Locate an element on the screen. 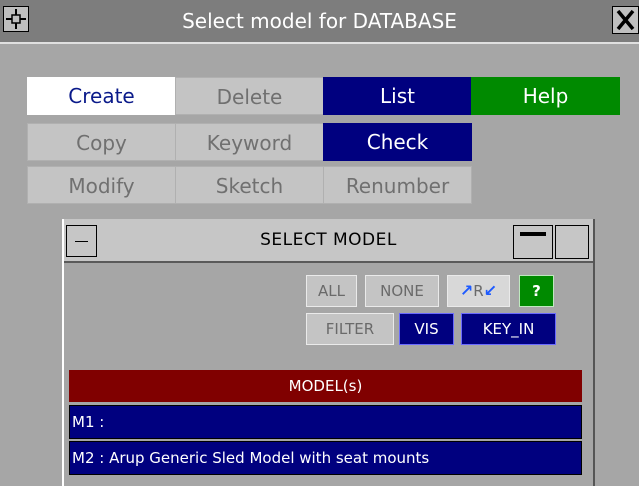 This screenshot has height=486, width=639. key-in-button: KEY_IN is located at coordinates (508, 329).